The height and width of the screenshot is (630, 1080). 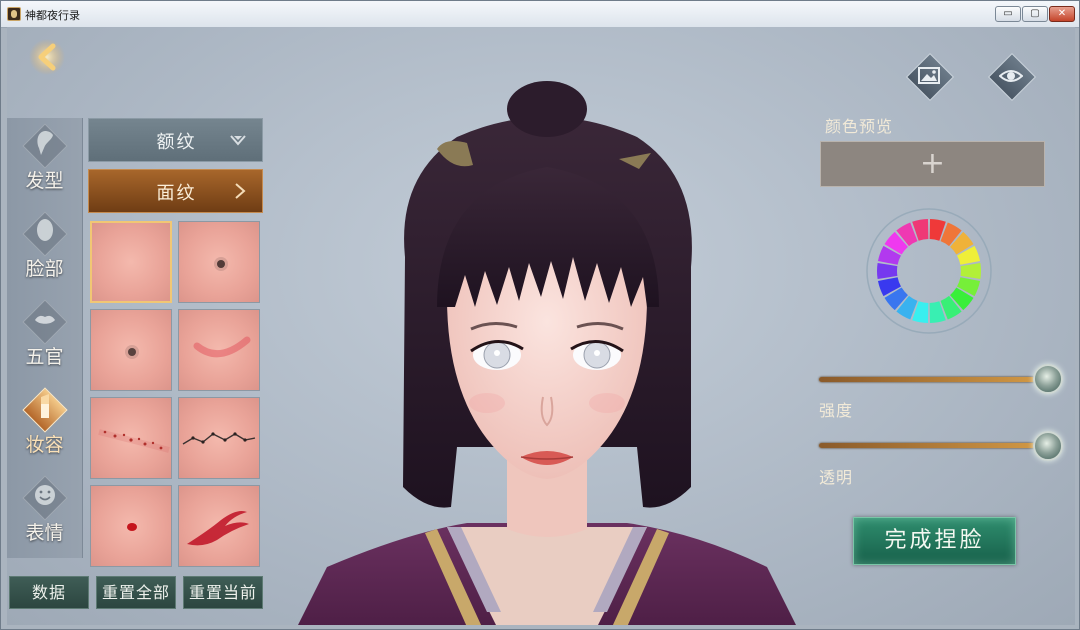 What do you see at coordinates (932, 445) in the screenshot?
I see `opacity-slider-track` at bounding box center [932, 445].